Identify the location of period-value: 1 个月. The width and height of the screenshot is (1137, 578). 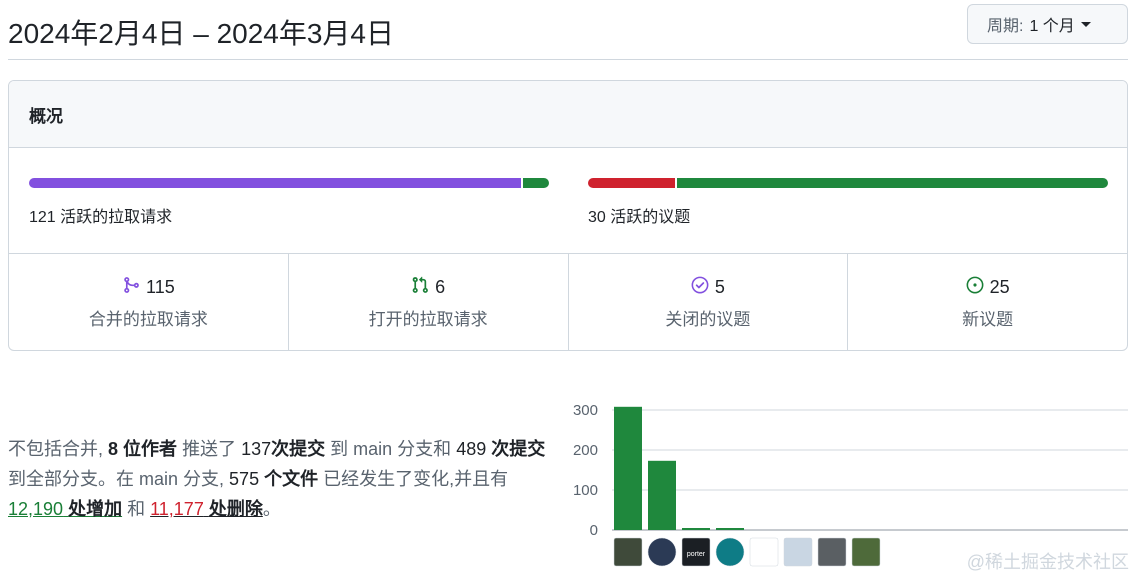
(1052, 26).